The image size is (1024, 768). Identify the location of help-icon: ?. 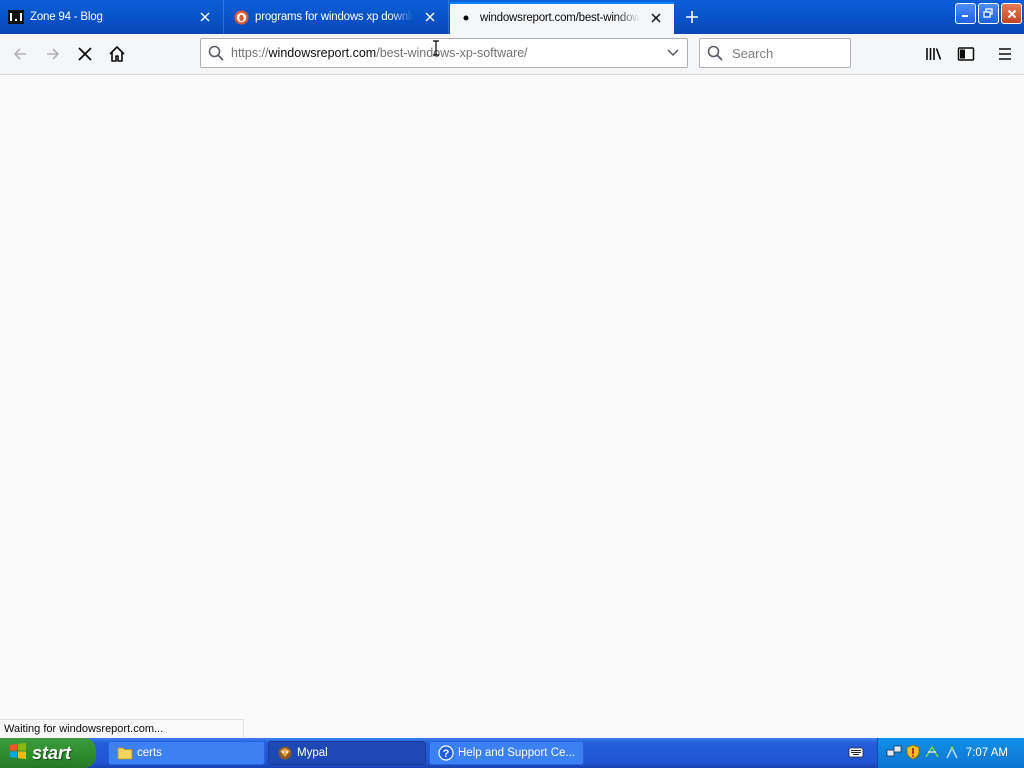
(446, 753).